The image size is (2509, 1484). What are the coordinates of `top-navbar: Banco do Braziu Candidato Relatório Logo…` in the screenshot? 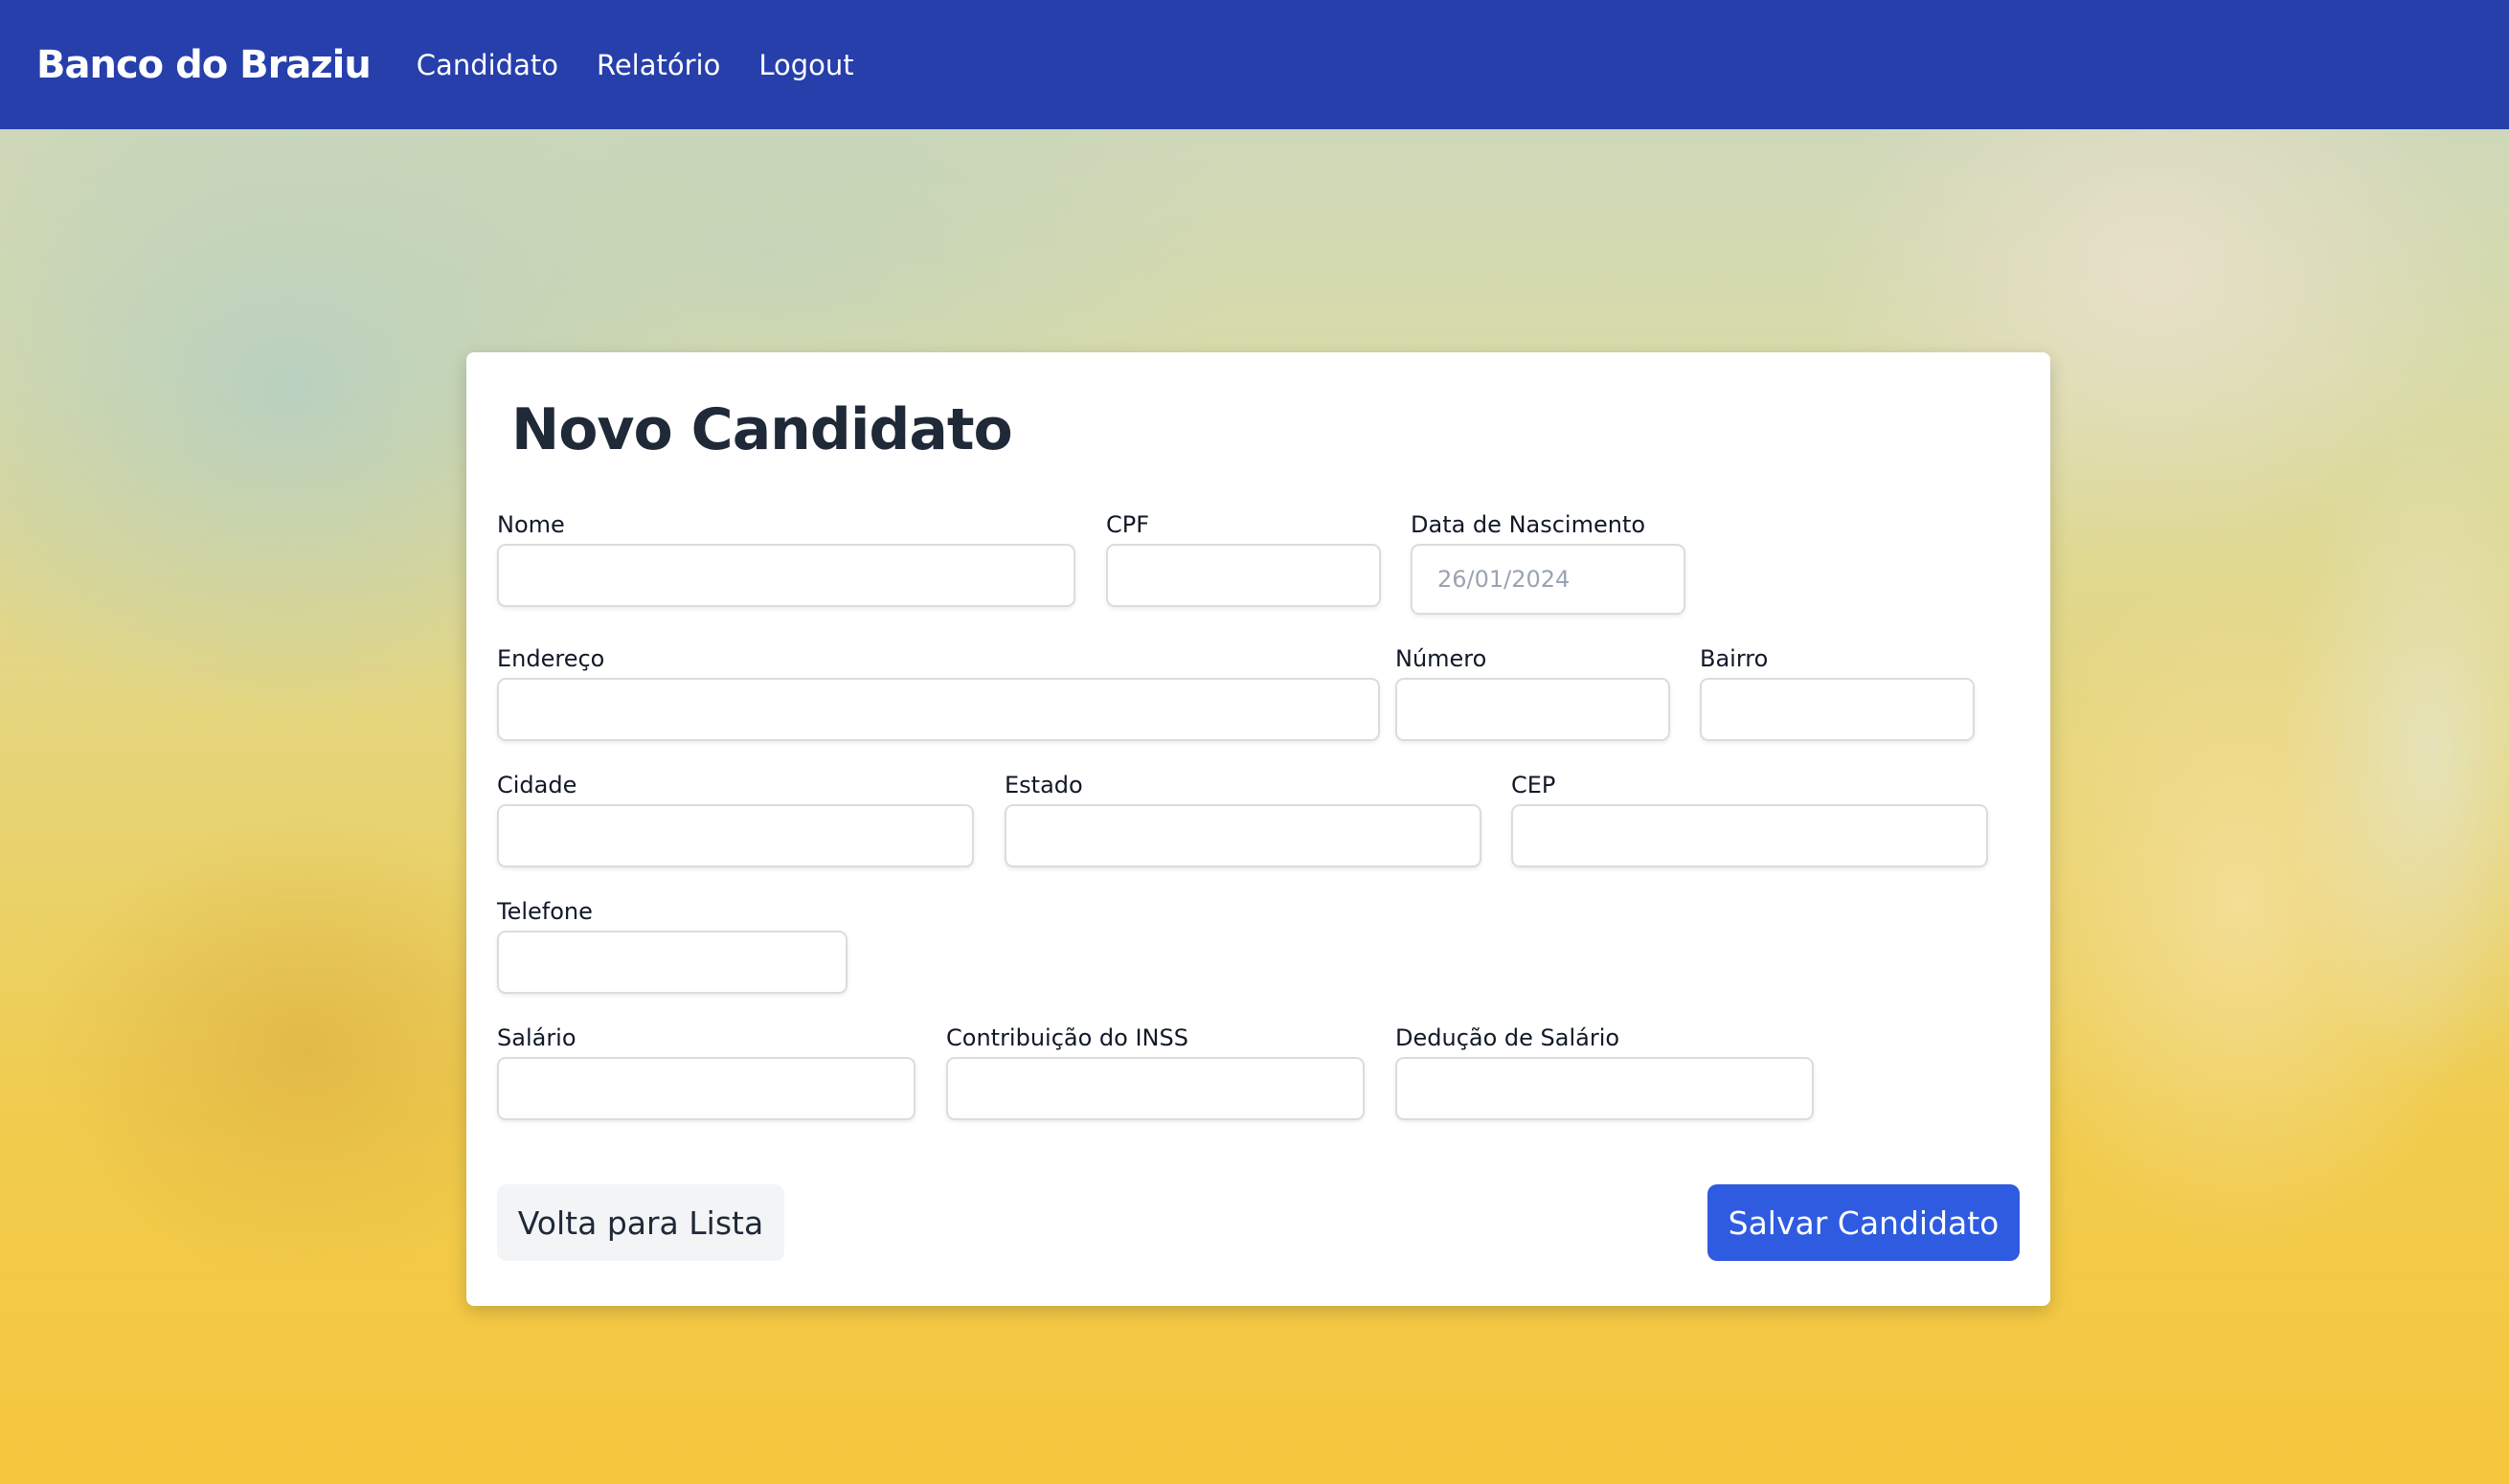 It's located at (1254, 64).